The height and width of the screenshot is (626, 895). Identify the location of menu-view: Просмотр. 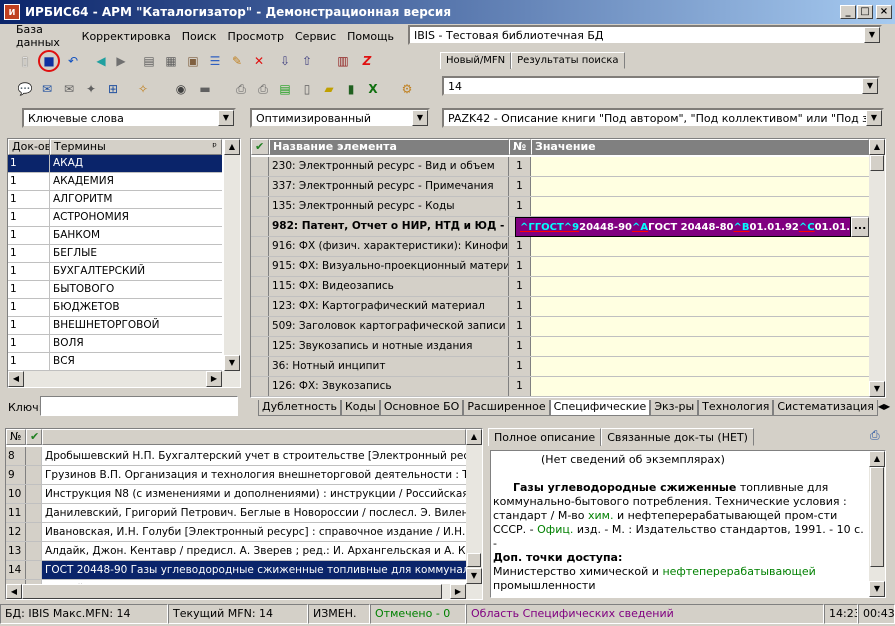
(256, 36).